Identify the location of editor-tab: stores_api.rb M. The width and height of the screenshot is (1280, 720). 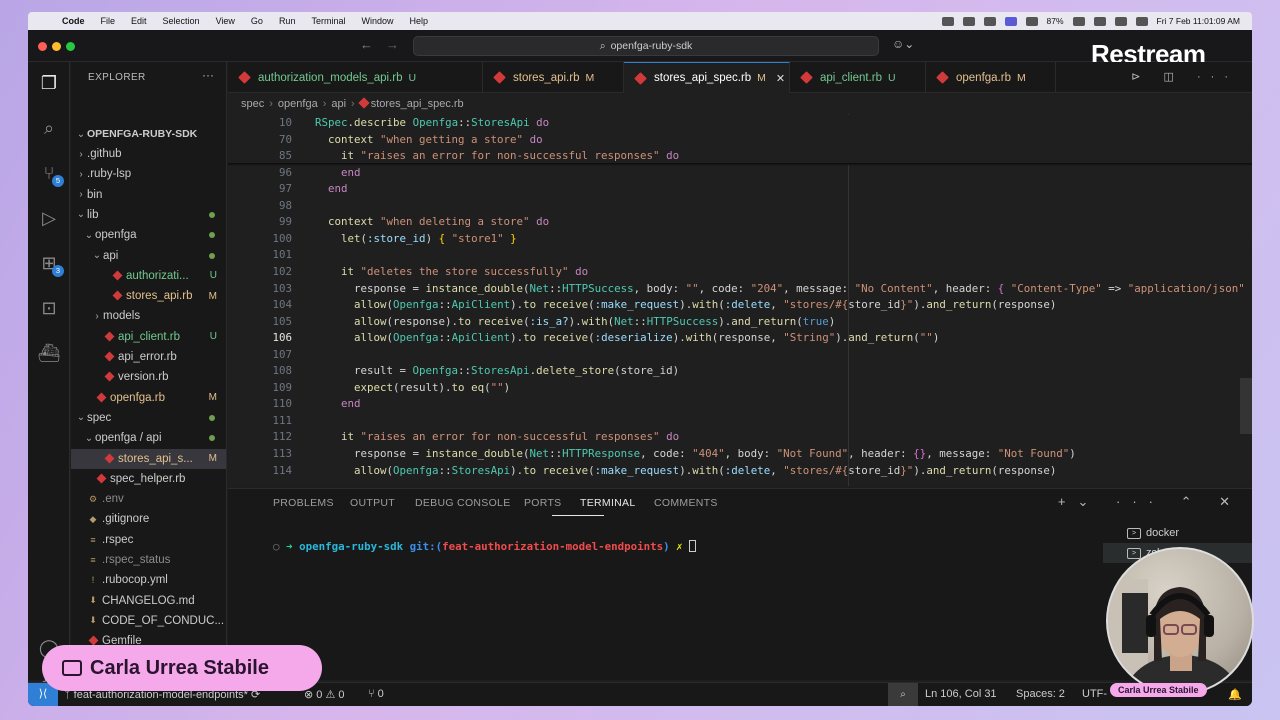
(553, 77).